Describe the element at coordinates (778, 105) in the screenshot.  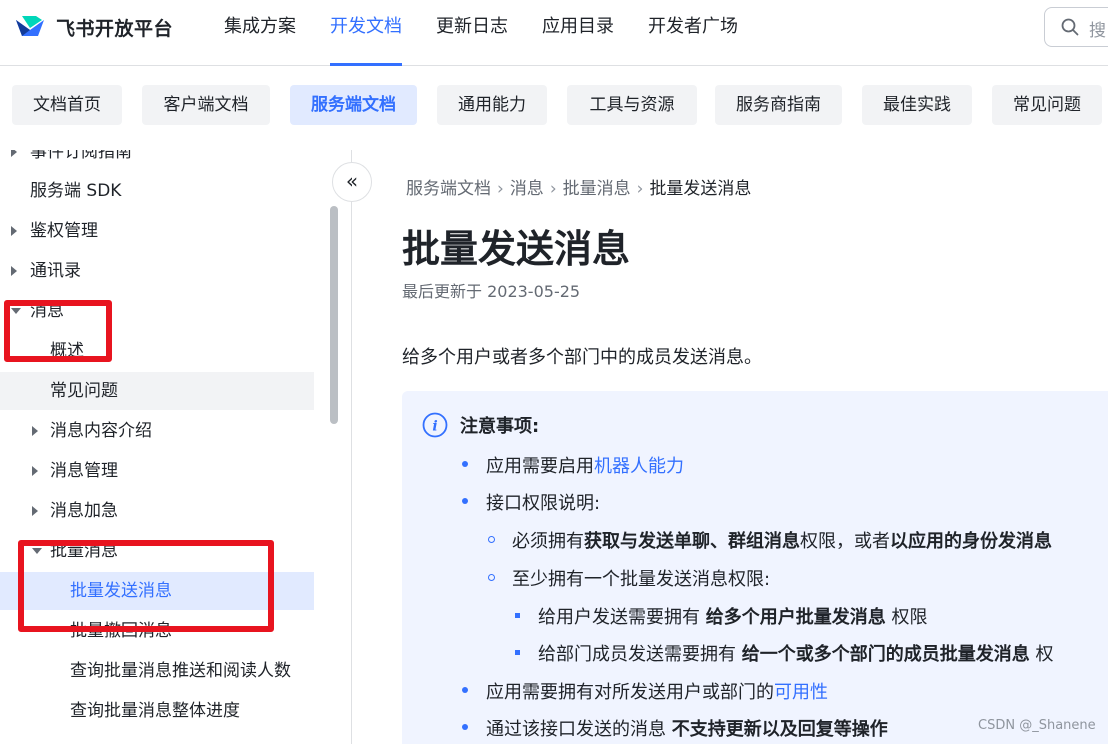
I see `category-tab: 服务商指南` at that location.